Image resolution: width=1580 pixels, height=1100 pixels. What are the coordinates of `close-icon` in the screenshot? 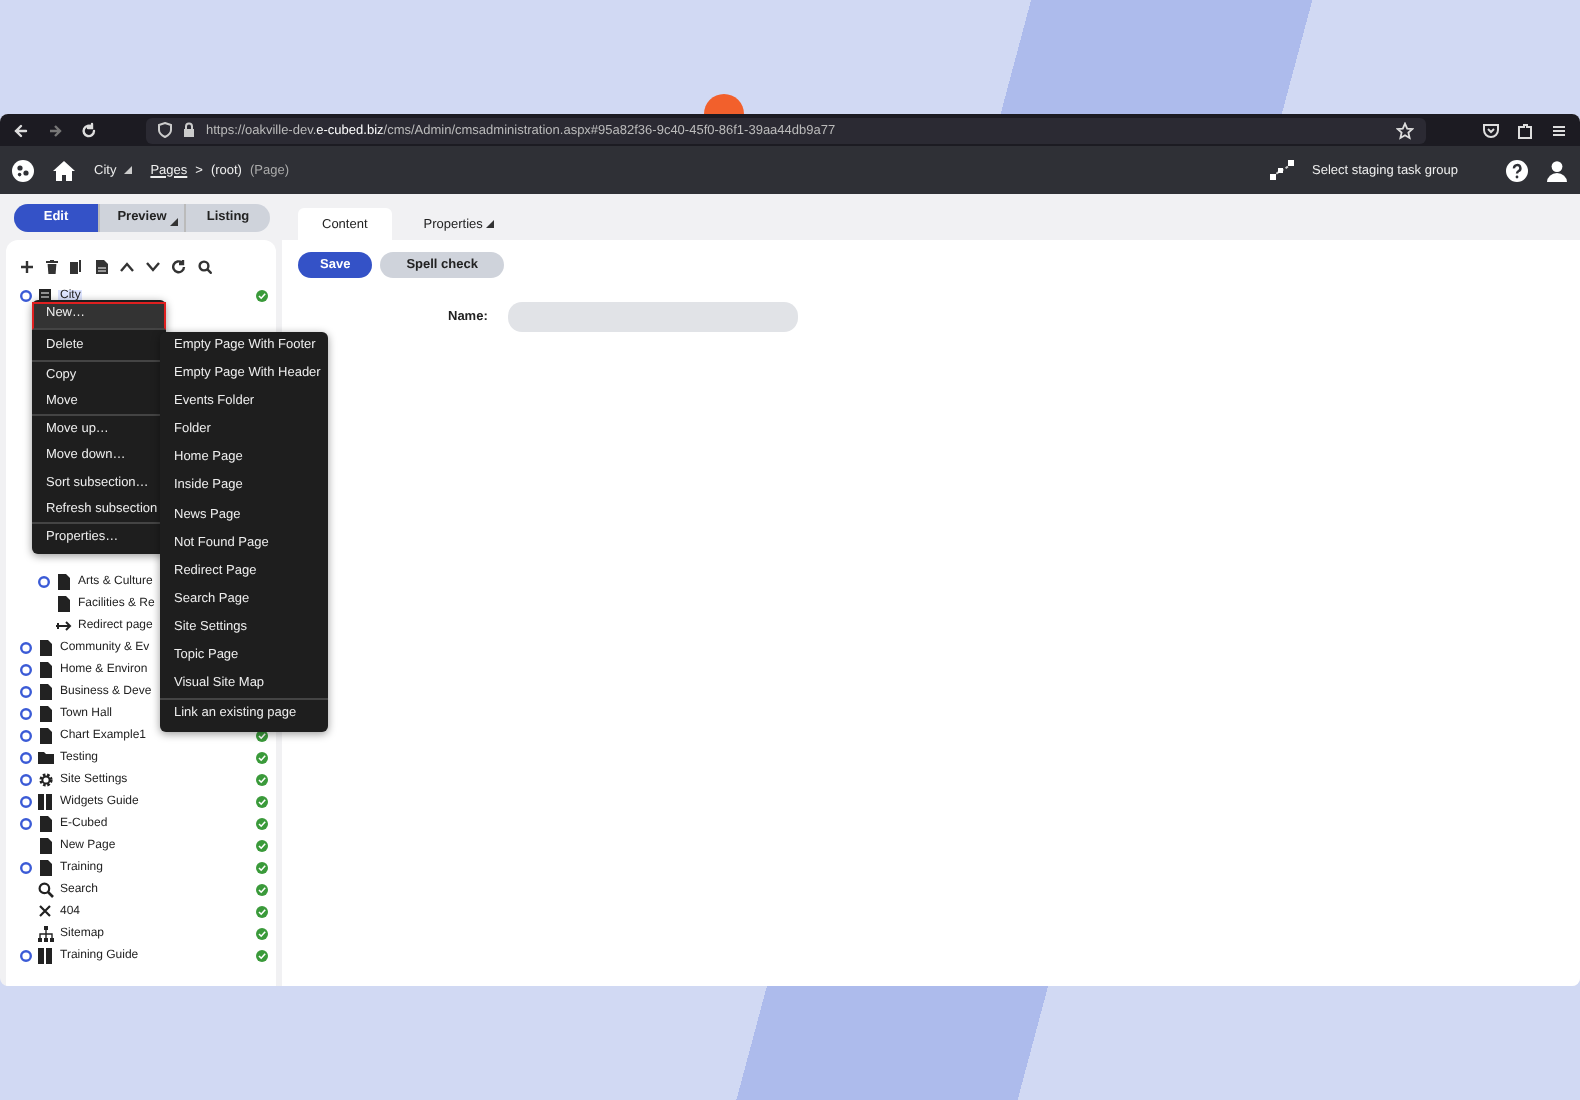 It's located at (45, 911).